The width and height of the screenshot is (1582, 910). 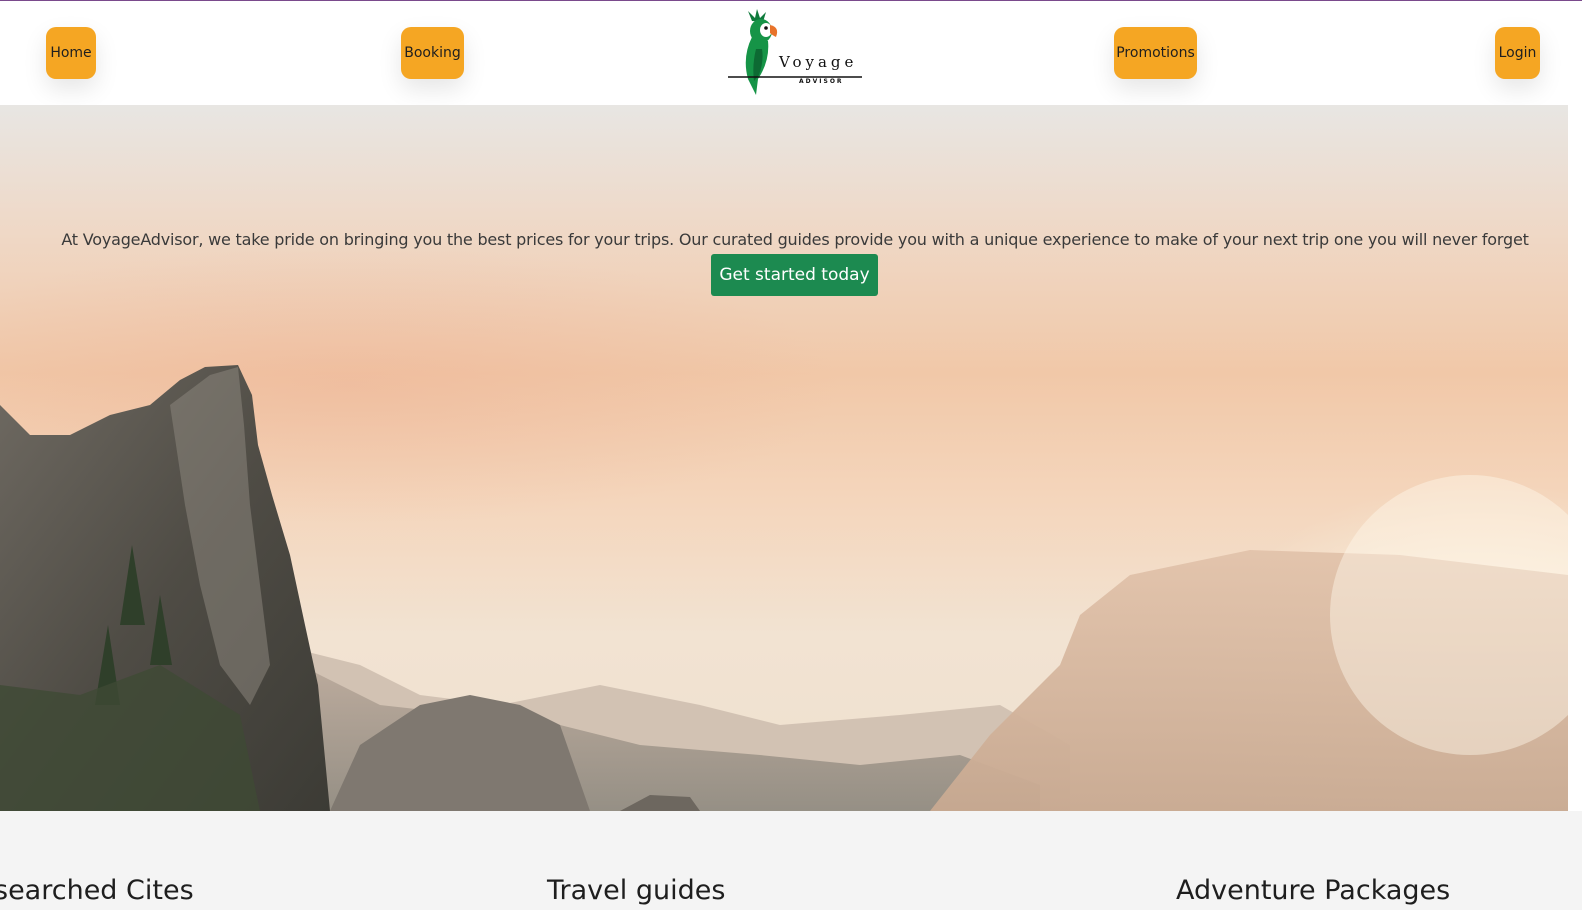 I want to click on section-heading-searched-cities: searched Cites, so click(x=97, y=890).